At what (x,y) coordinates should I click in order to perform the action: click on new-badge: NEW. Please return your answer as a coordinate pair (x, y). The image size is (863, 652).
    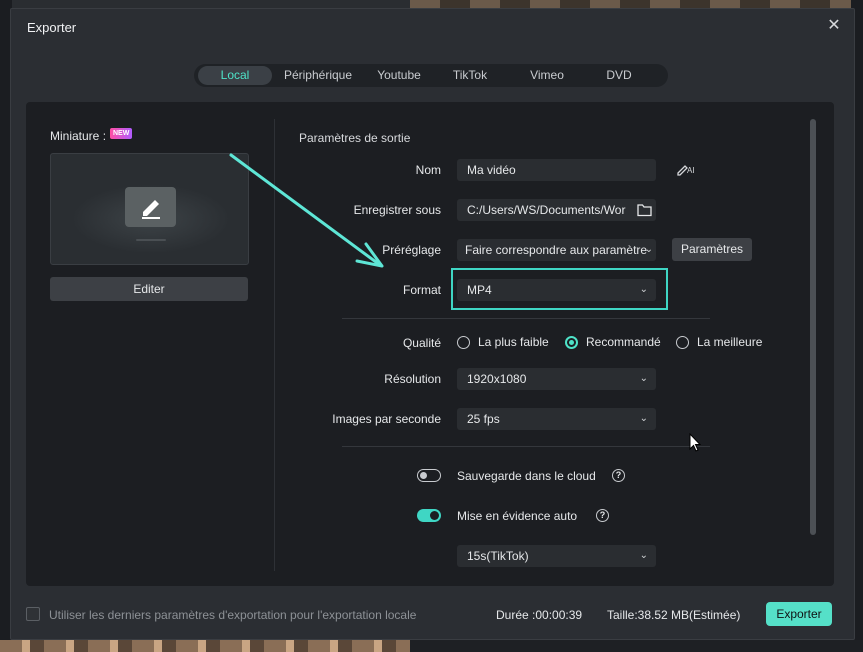
    Looking at the image, I should click on (121, 133).